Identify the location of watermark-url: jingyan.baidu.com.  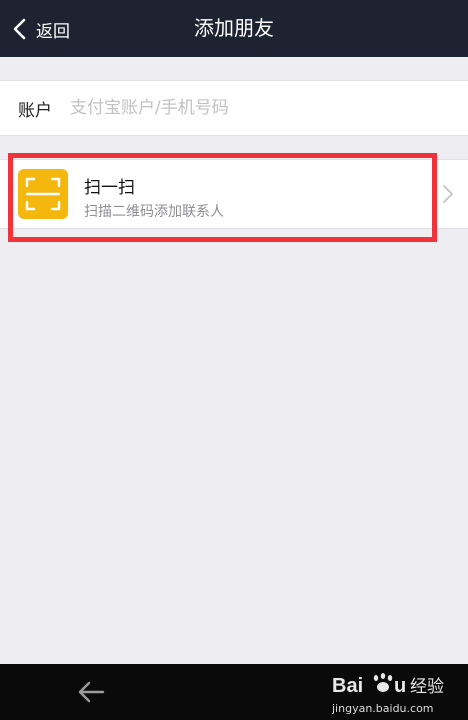
(383, 708).